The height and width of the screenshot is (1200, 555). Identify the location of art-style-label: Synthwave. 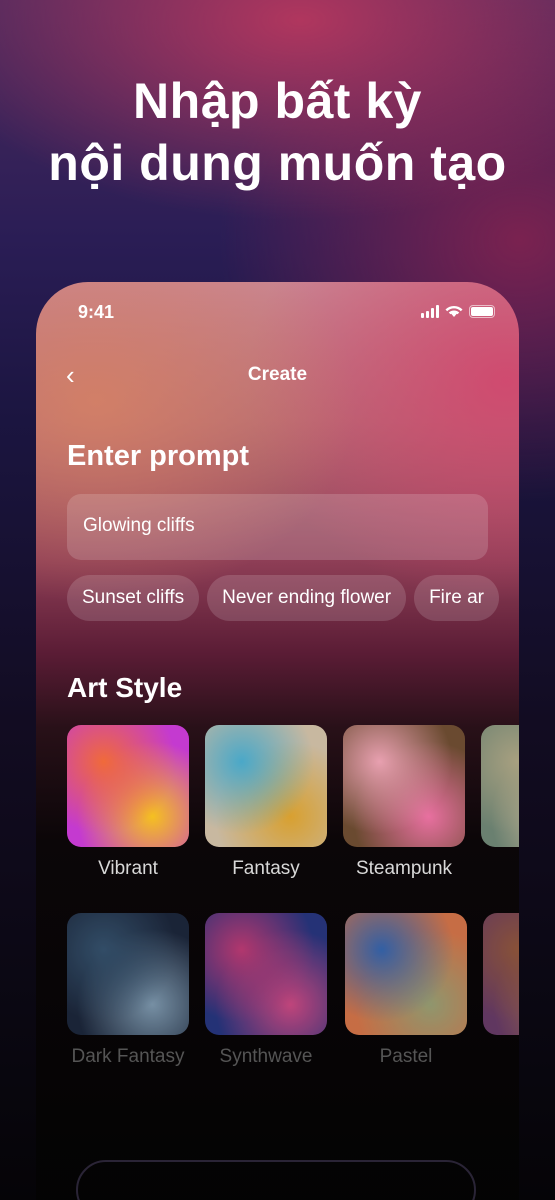
(266, 1056).